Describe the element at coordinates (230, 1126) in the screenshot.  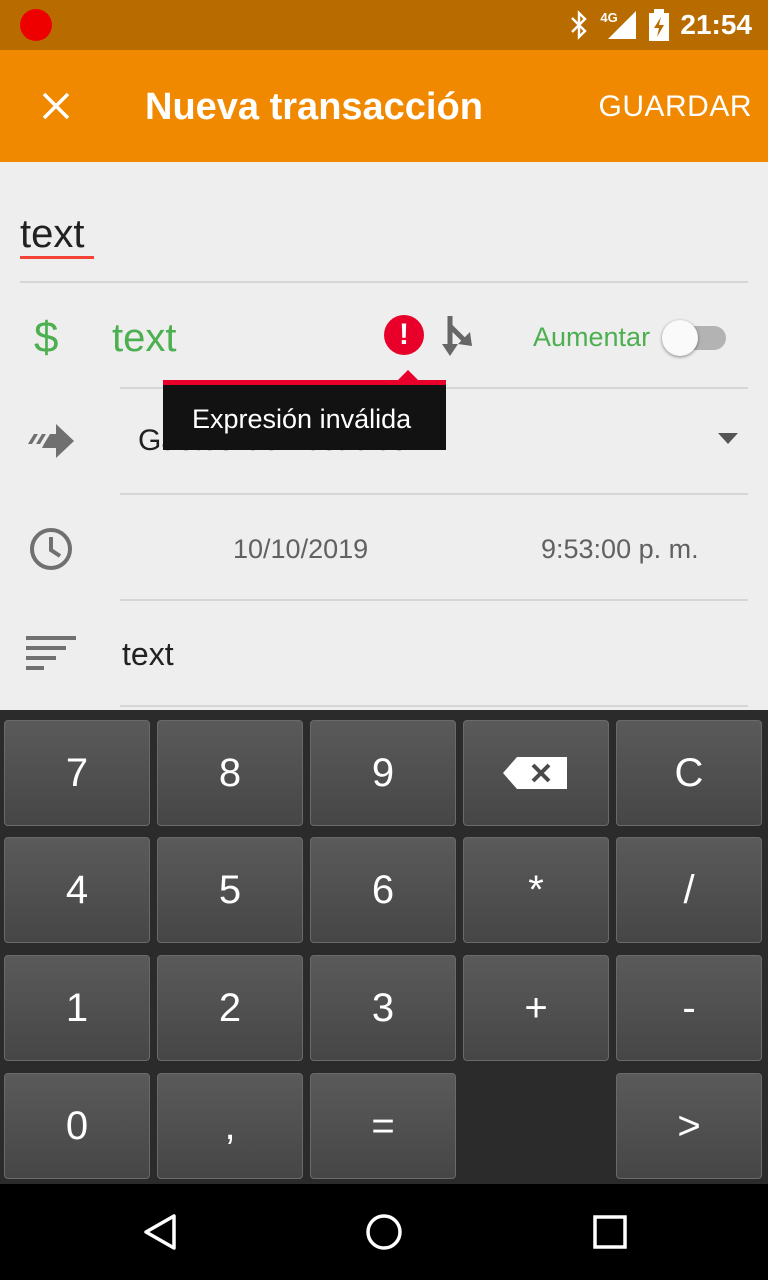
I see `key-decimal: ,` at that location.